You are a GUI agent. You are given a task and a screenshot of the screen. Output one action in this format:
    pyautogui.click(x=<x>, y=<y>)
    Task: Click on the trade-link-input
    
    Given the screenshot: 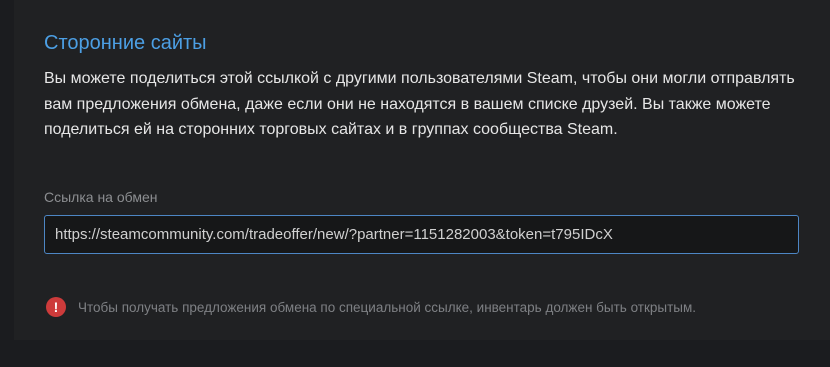 What is the action you would take?
    pyautogui.click(x=421, y=234)
    